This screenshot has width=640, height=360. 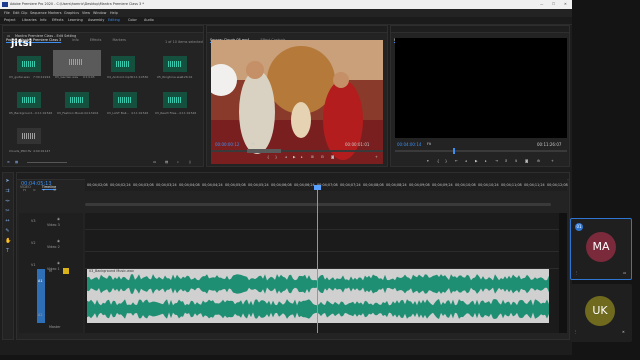 What do you see at coordinates (55, 13) in the screenshot?
I see `menu-markers: Markers` at bounding box center [55, 13].